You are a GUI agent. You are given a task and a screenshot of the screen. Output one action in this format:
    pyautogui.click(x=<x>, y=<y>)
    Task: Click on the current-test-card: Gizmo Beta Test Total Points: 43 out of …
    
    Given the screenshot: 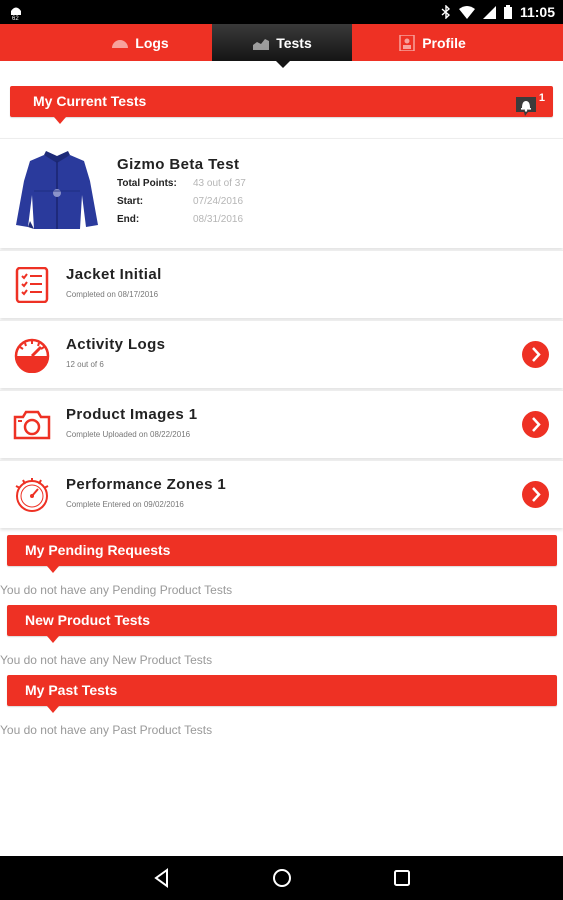 What is the action you would take?
    pyautogui.click(x=281, y=193)
    